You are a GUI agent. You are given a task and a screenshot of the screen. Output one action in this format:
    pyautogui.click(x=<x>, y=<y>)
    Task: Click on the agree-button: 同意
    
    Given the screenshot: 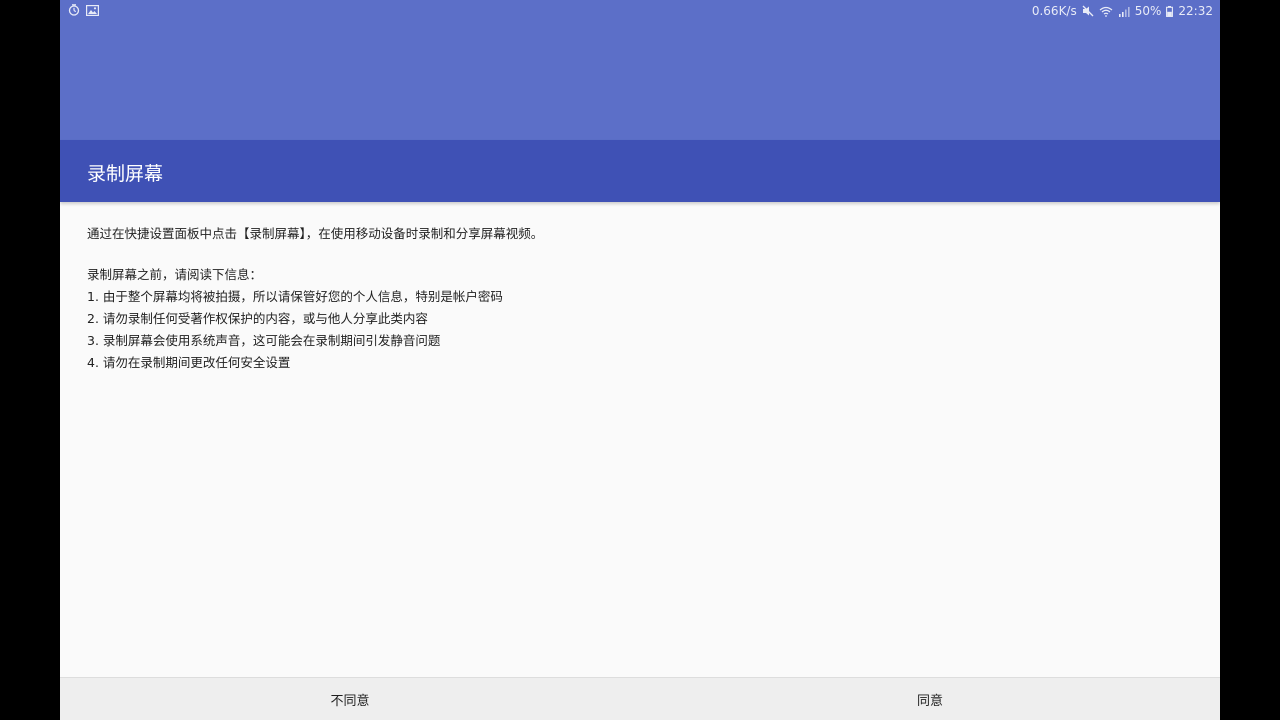 What is the action you would take?
    pyautogui.click(x=930, y=699)
    